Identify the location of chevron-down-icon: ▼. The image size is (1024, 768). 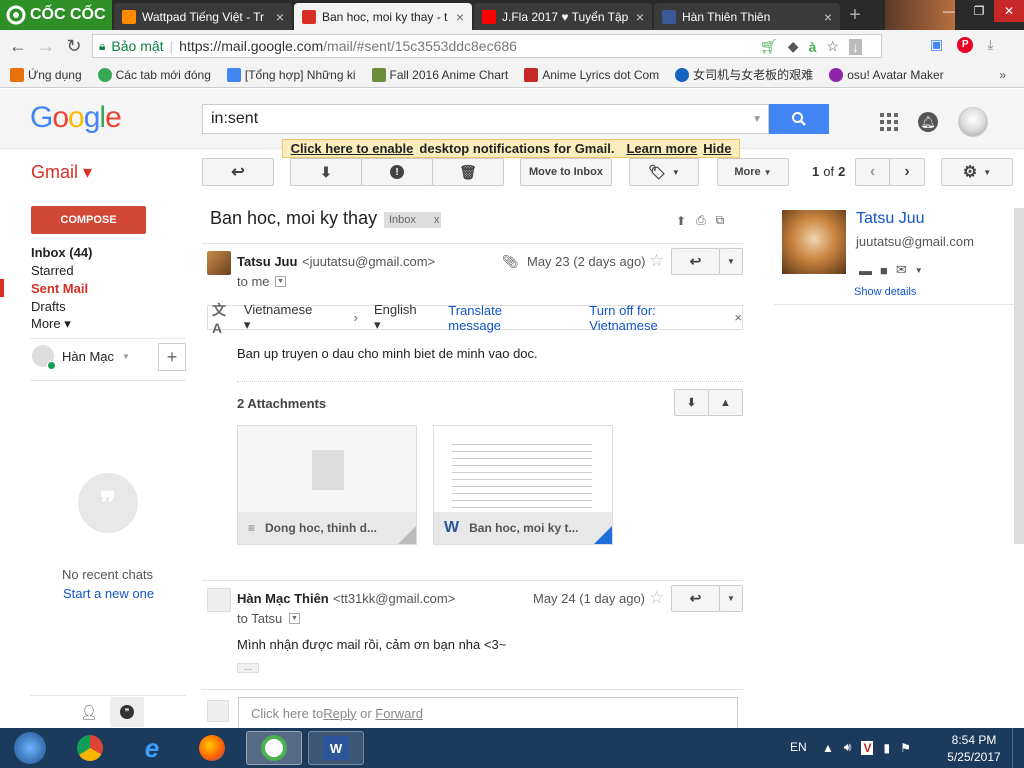
(919, 270).